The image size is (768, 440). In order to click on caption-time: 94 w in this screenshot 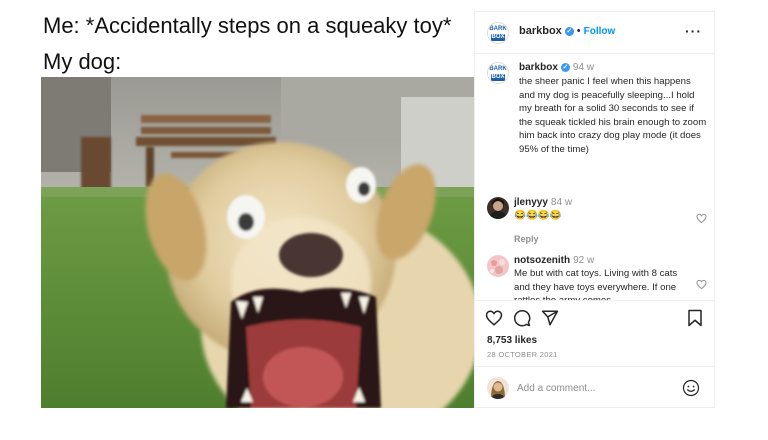, I will do `click(583, 67)`.